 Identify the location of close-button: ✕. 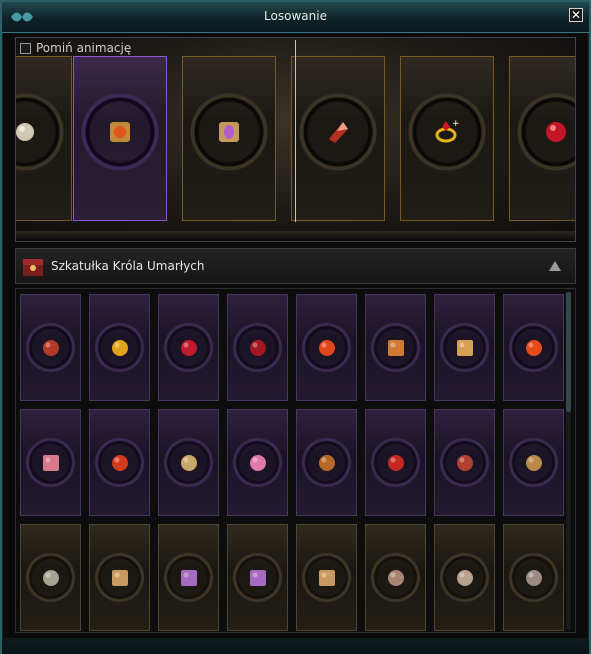
(576, 15).